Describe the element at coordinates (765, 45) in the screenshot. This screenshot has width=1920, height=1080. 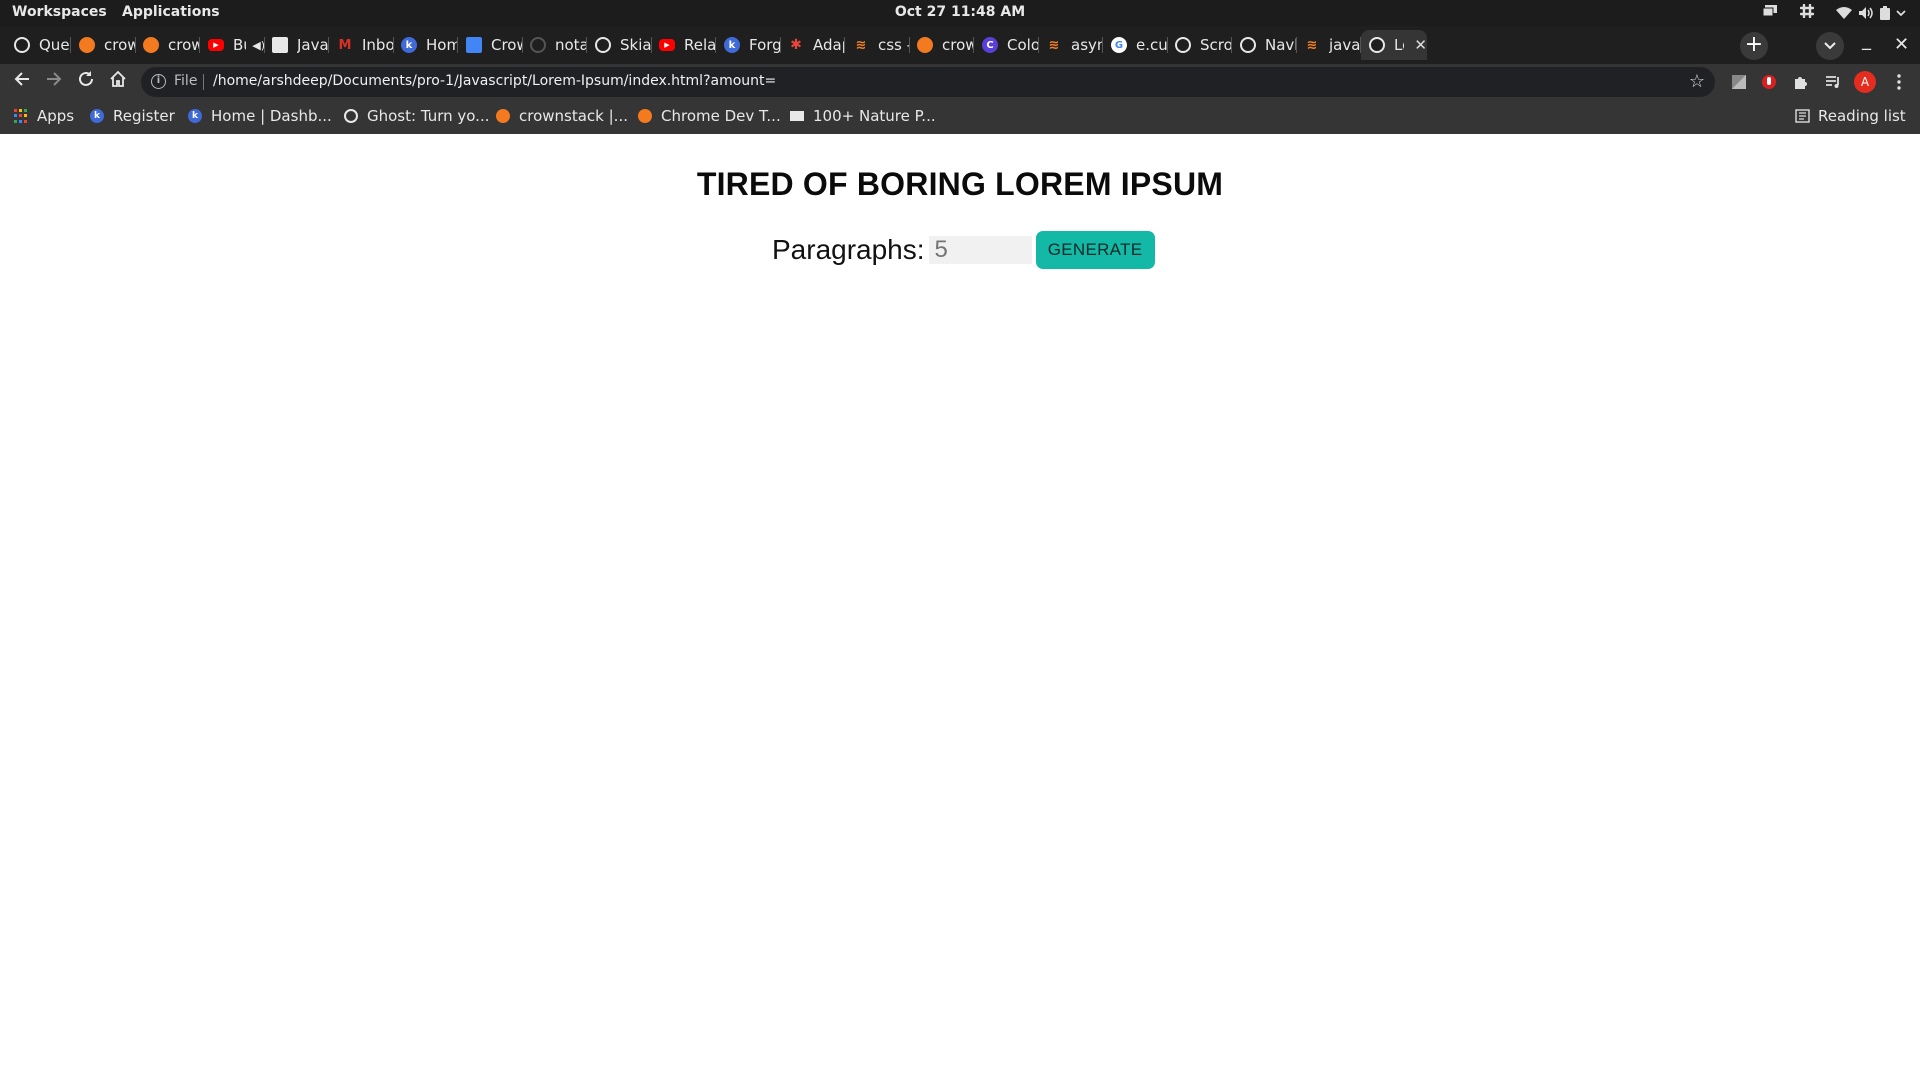
I see `tab-title: Forgo` at that location.